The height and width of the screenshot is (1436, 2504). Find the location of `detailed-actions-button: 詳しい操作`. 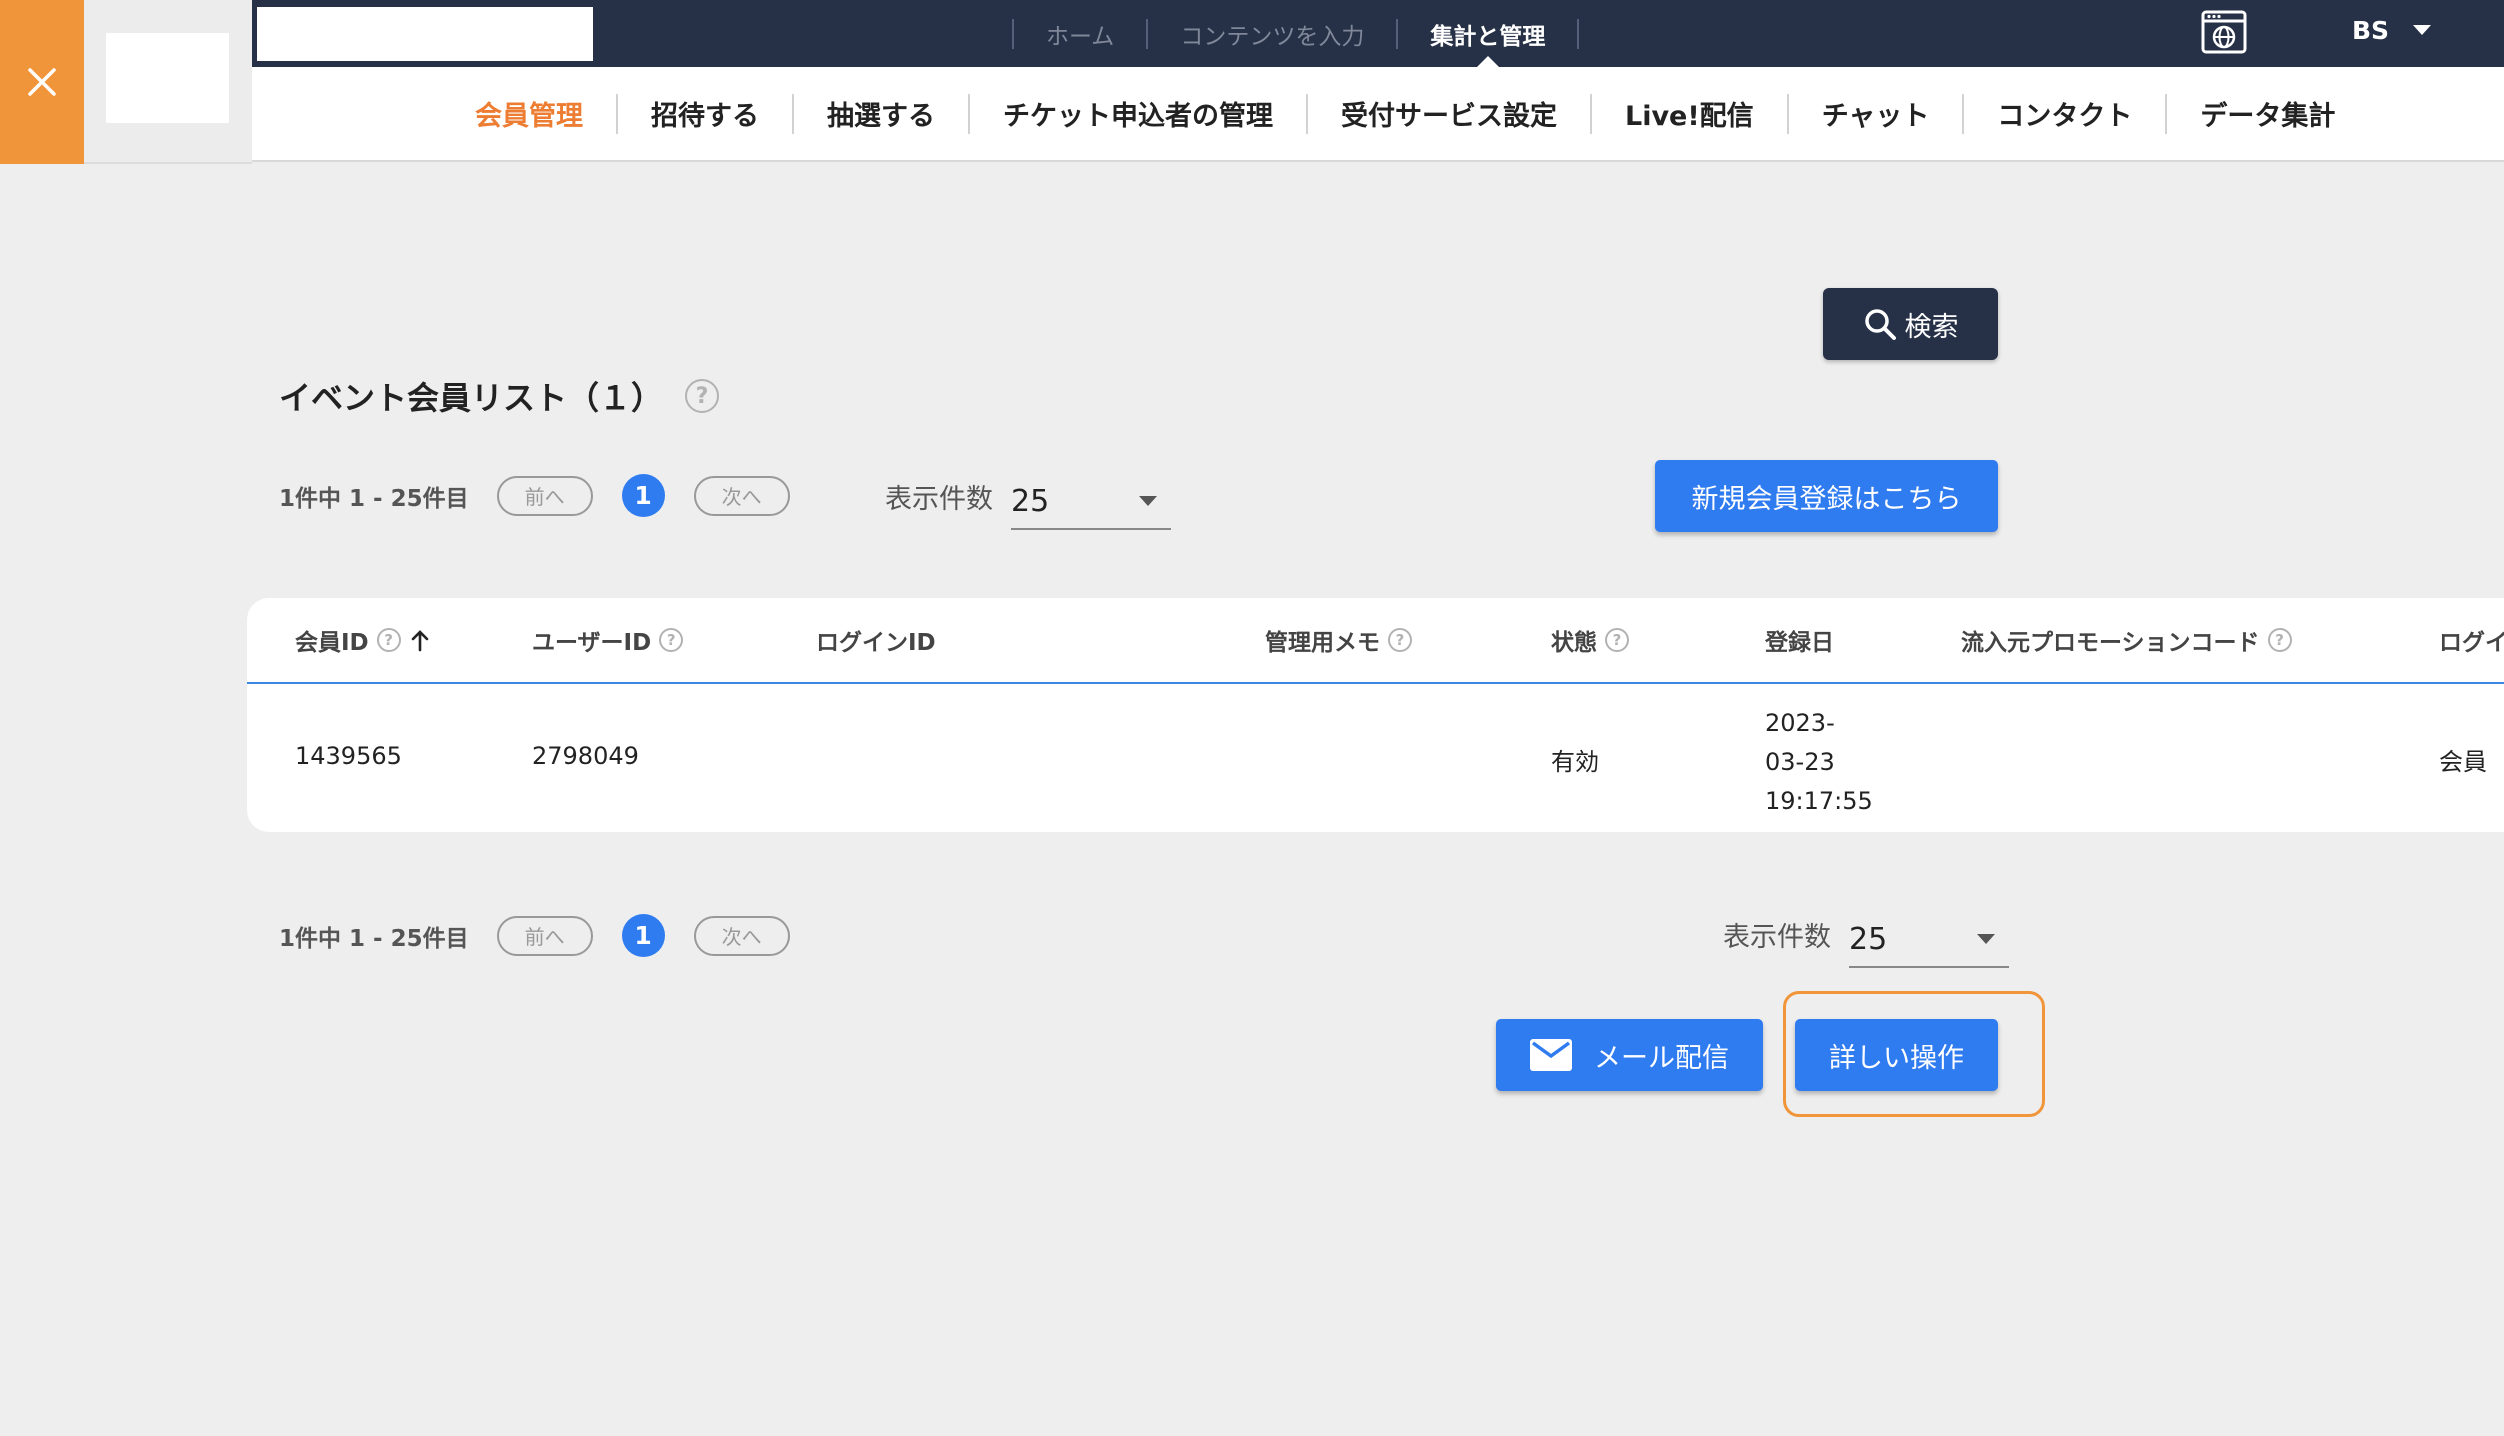

detailed-actions-button: 詳しい操作 is located at coordinates (1896, 1055).